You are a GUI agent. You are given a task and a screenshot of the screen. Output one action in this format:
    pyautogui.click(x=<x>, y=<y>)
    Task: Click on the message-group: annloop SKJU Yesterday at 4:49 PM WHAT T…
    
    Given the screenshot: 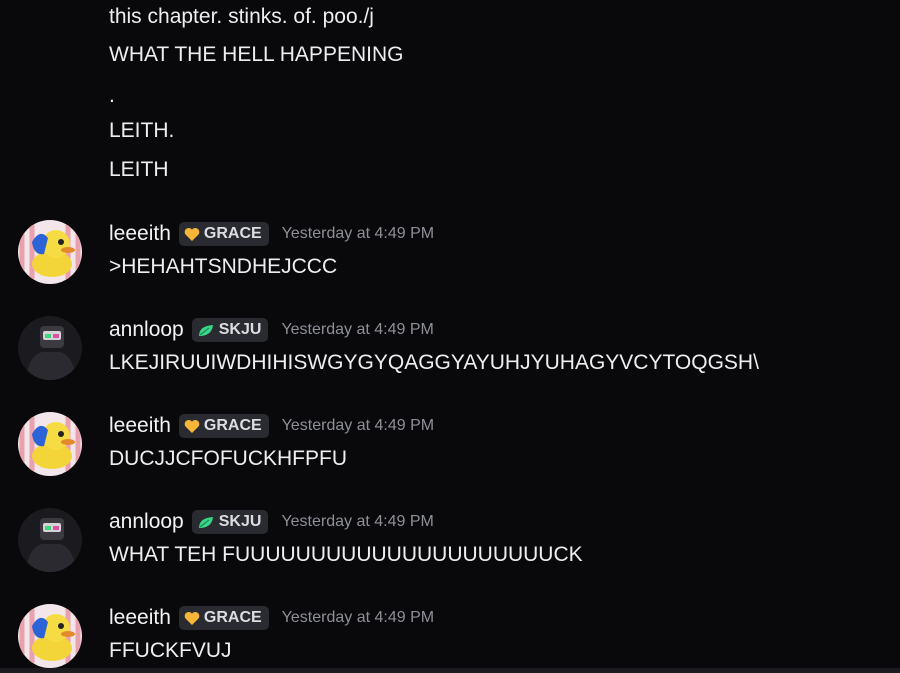 What is the action you would take?
    pyautogui.click(x=450, y=544)
    